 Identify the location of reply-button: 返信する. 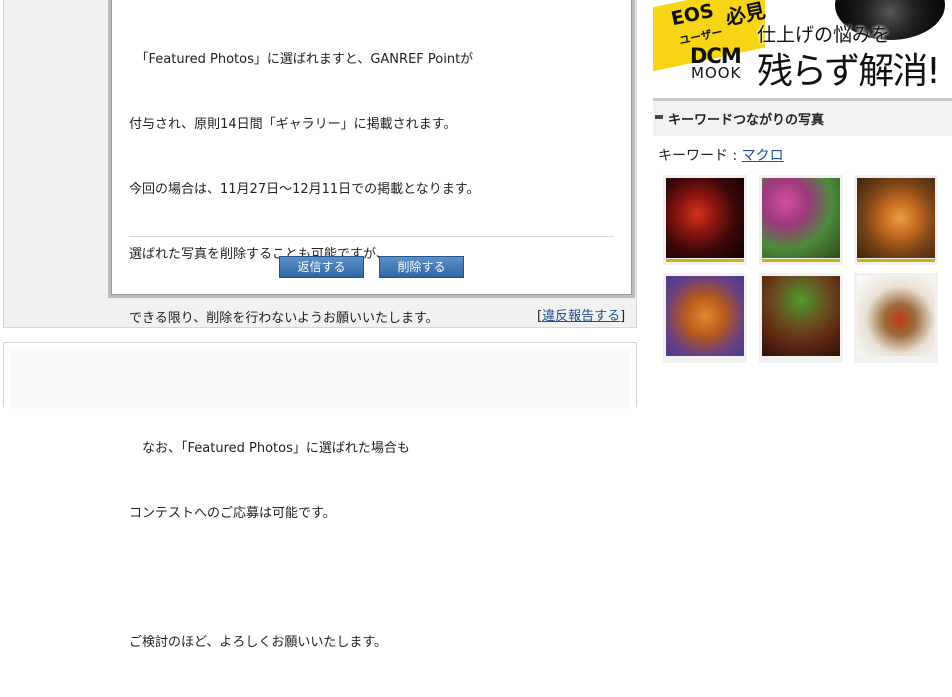
(321, 267).